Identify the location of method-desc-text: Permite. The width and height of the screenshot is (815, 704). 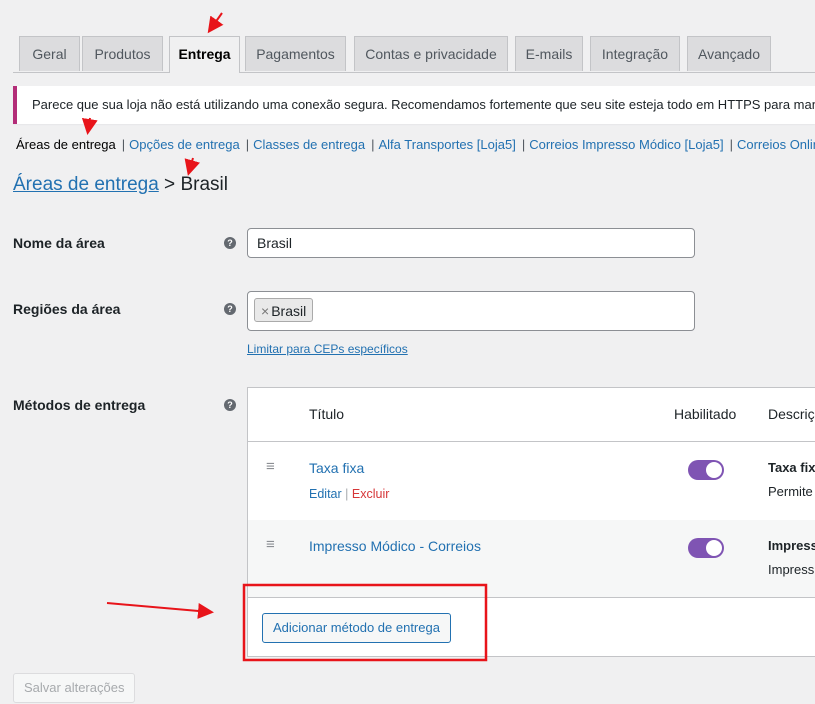
(790, 491).